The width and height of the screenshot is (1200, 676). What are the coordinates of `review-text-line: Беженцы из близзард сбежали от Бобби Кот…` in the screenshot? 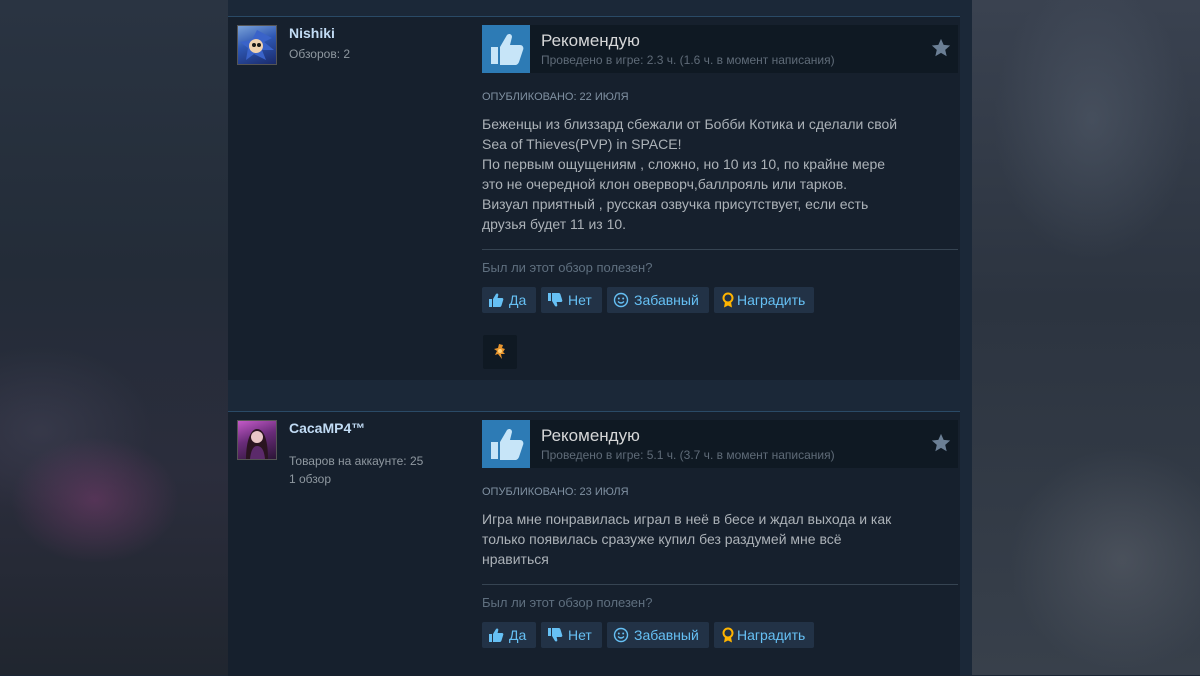 It's located at (690, 124).